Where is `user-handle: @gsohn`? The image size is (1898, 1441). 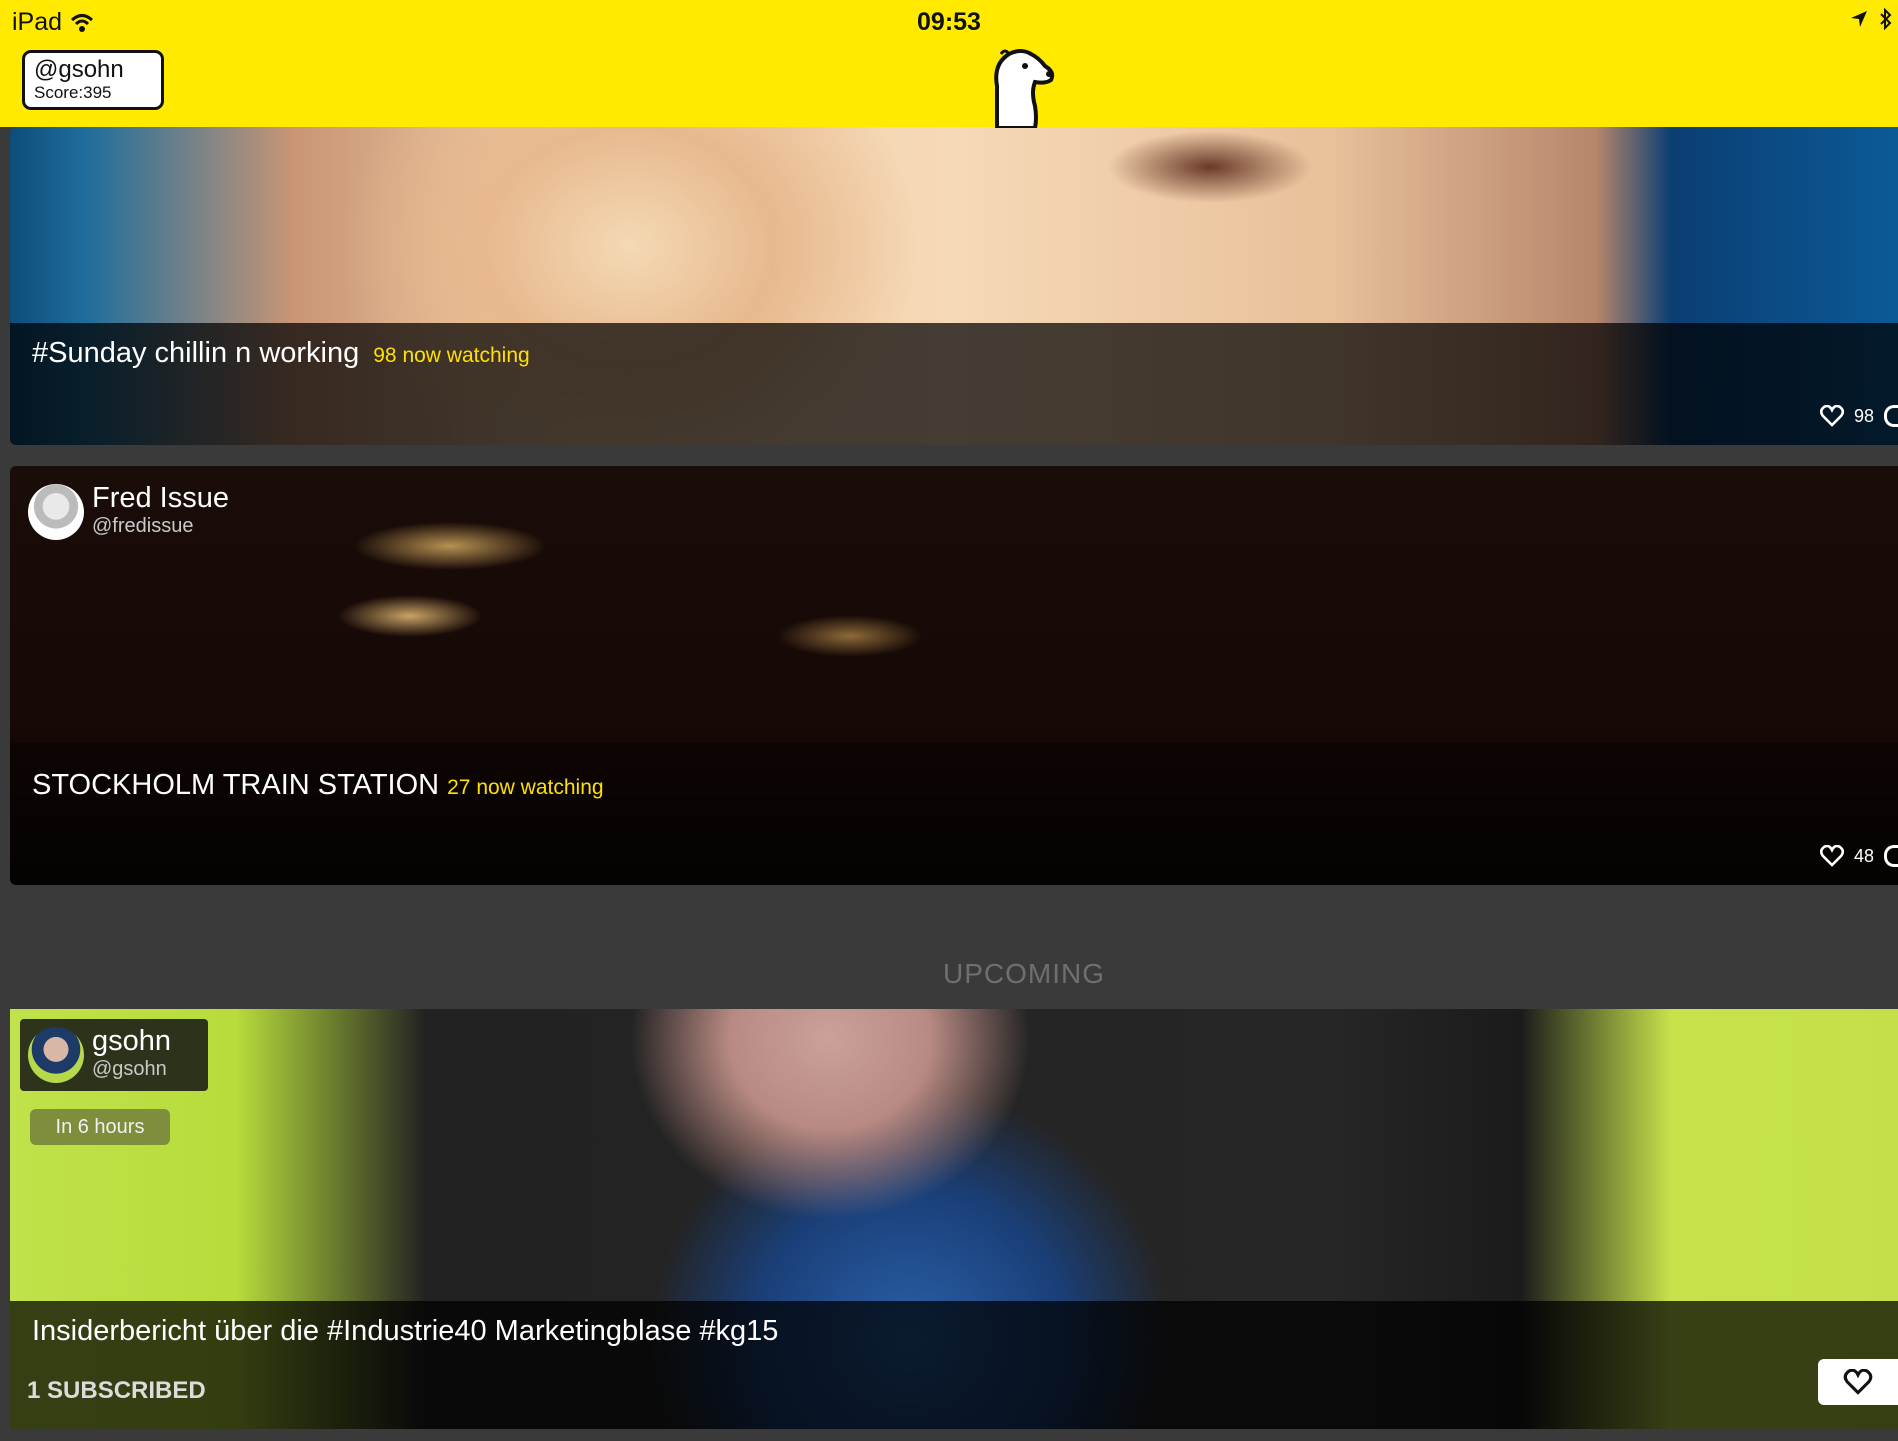
user-handle: @gsohn is located at coordinates (79, 69).